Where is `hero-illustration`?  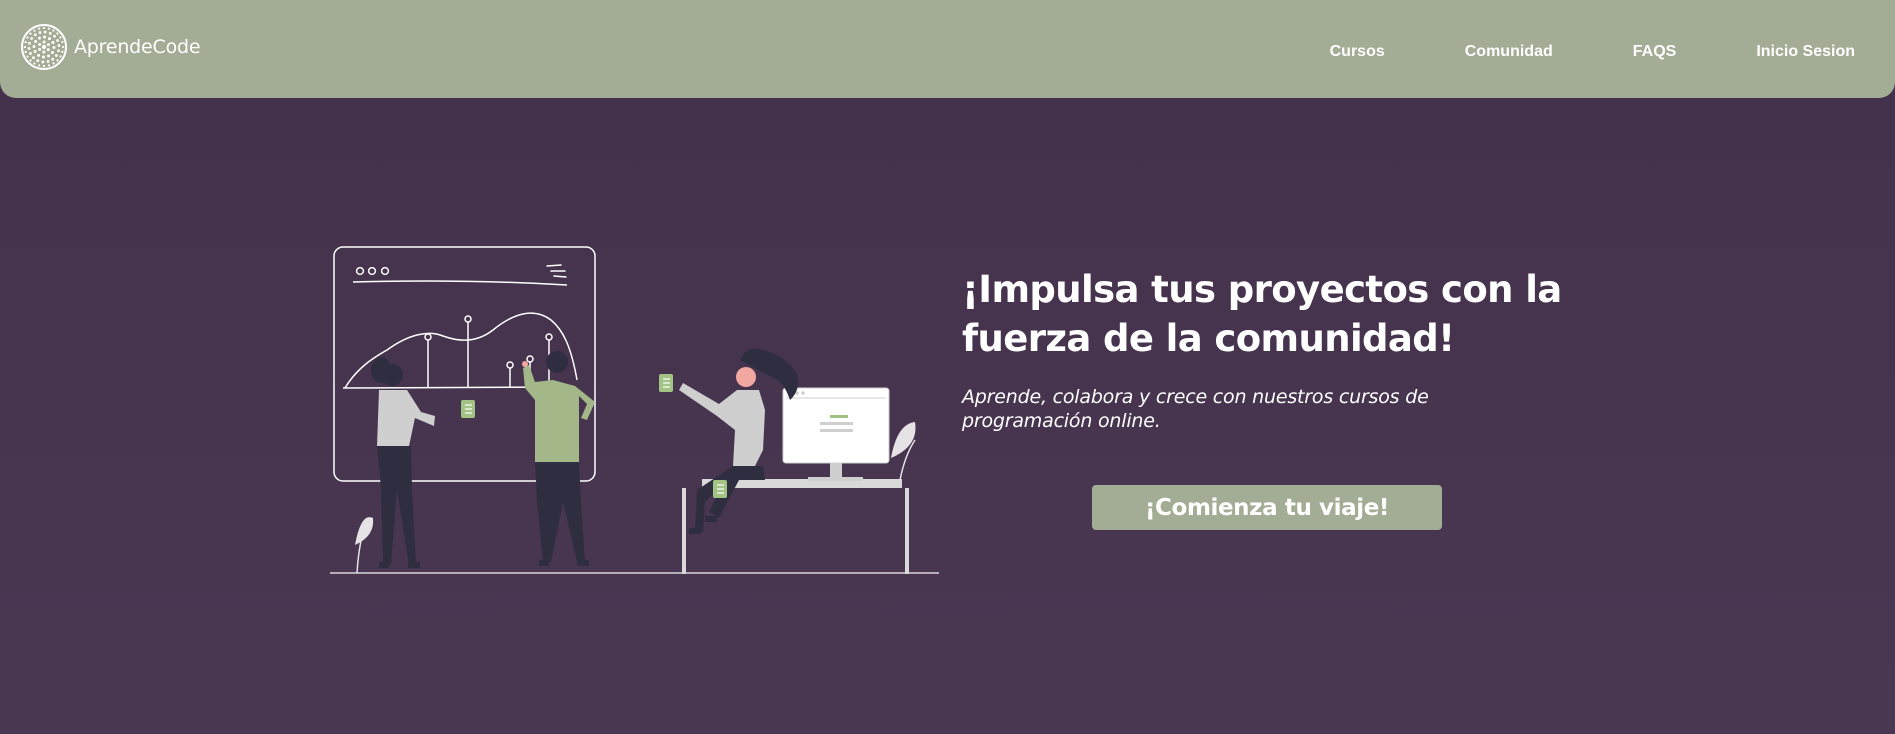 hero-illustration is located at coordinates (634, 410).